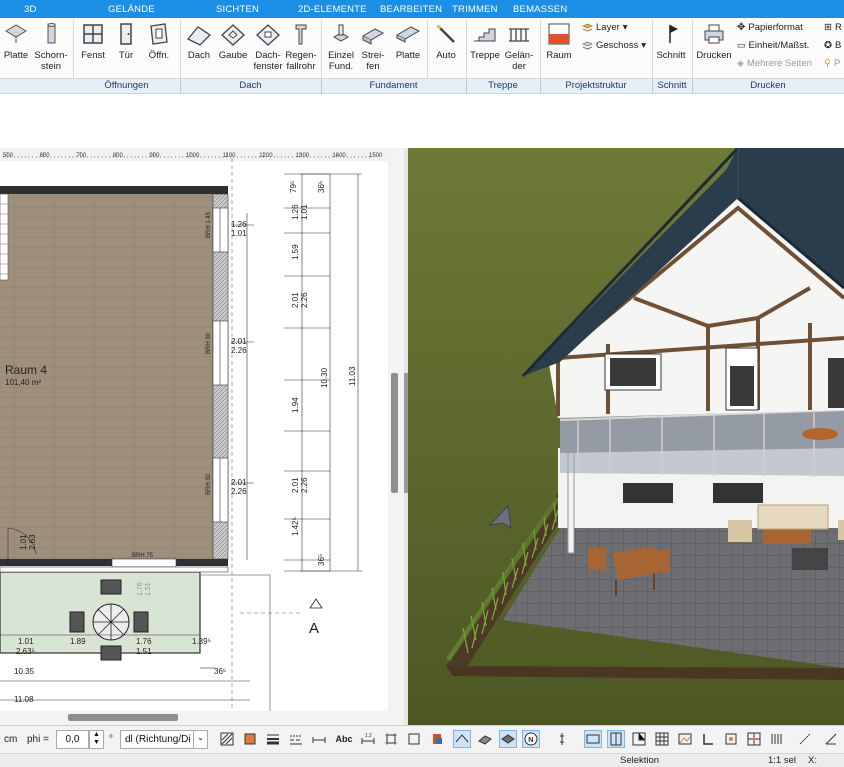 The image size is (844, 767). I want to click on group-treppe: Treppe, so click(503, 85).